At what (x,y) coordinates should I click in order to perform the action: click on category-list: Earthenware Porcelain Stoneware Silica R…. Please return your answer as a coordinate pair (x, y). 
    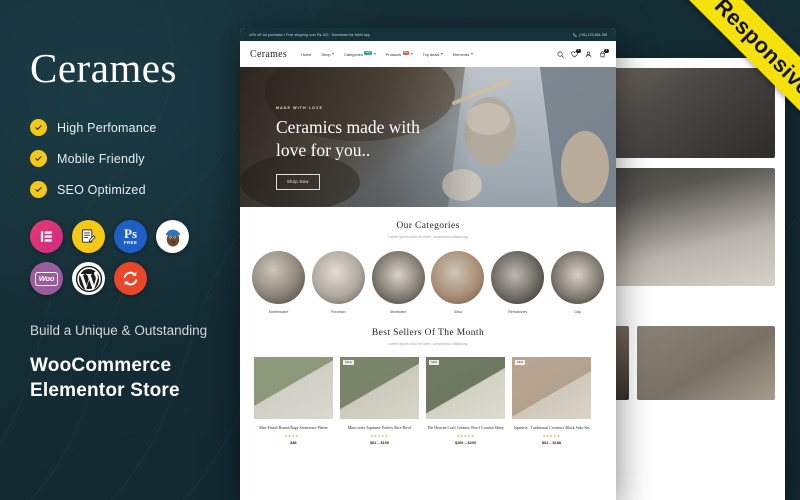
    Looking at the image, I should click on (428, 276).